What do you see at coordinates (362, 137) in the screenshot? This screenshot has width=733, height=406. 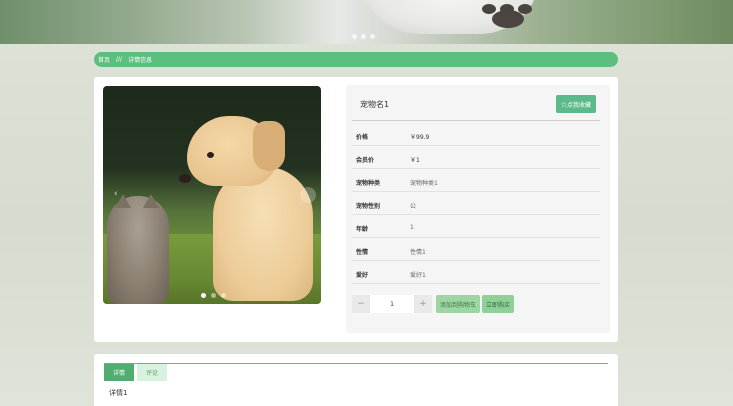 I see `attr-label: 价格` at bounding box center [362, 137].